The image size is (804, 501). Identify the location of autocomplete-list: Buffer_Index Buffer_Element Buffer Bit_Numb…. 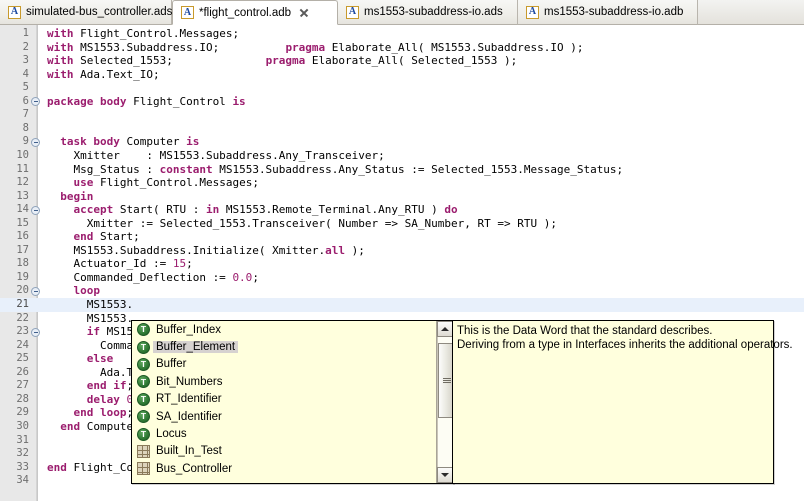
(284, 402).